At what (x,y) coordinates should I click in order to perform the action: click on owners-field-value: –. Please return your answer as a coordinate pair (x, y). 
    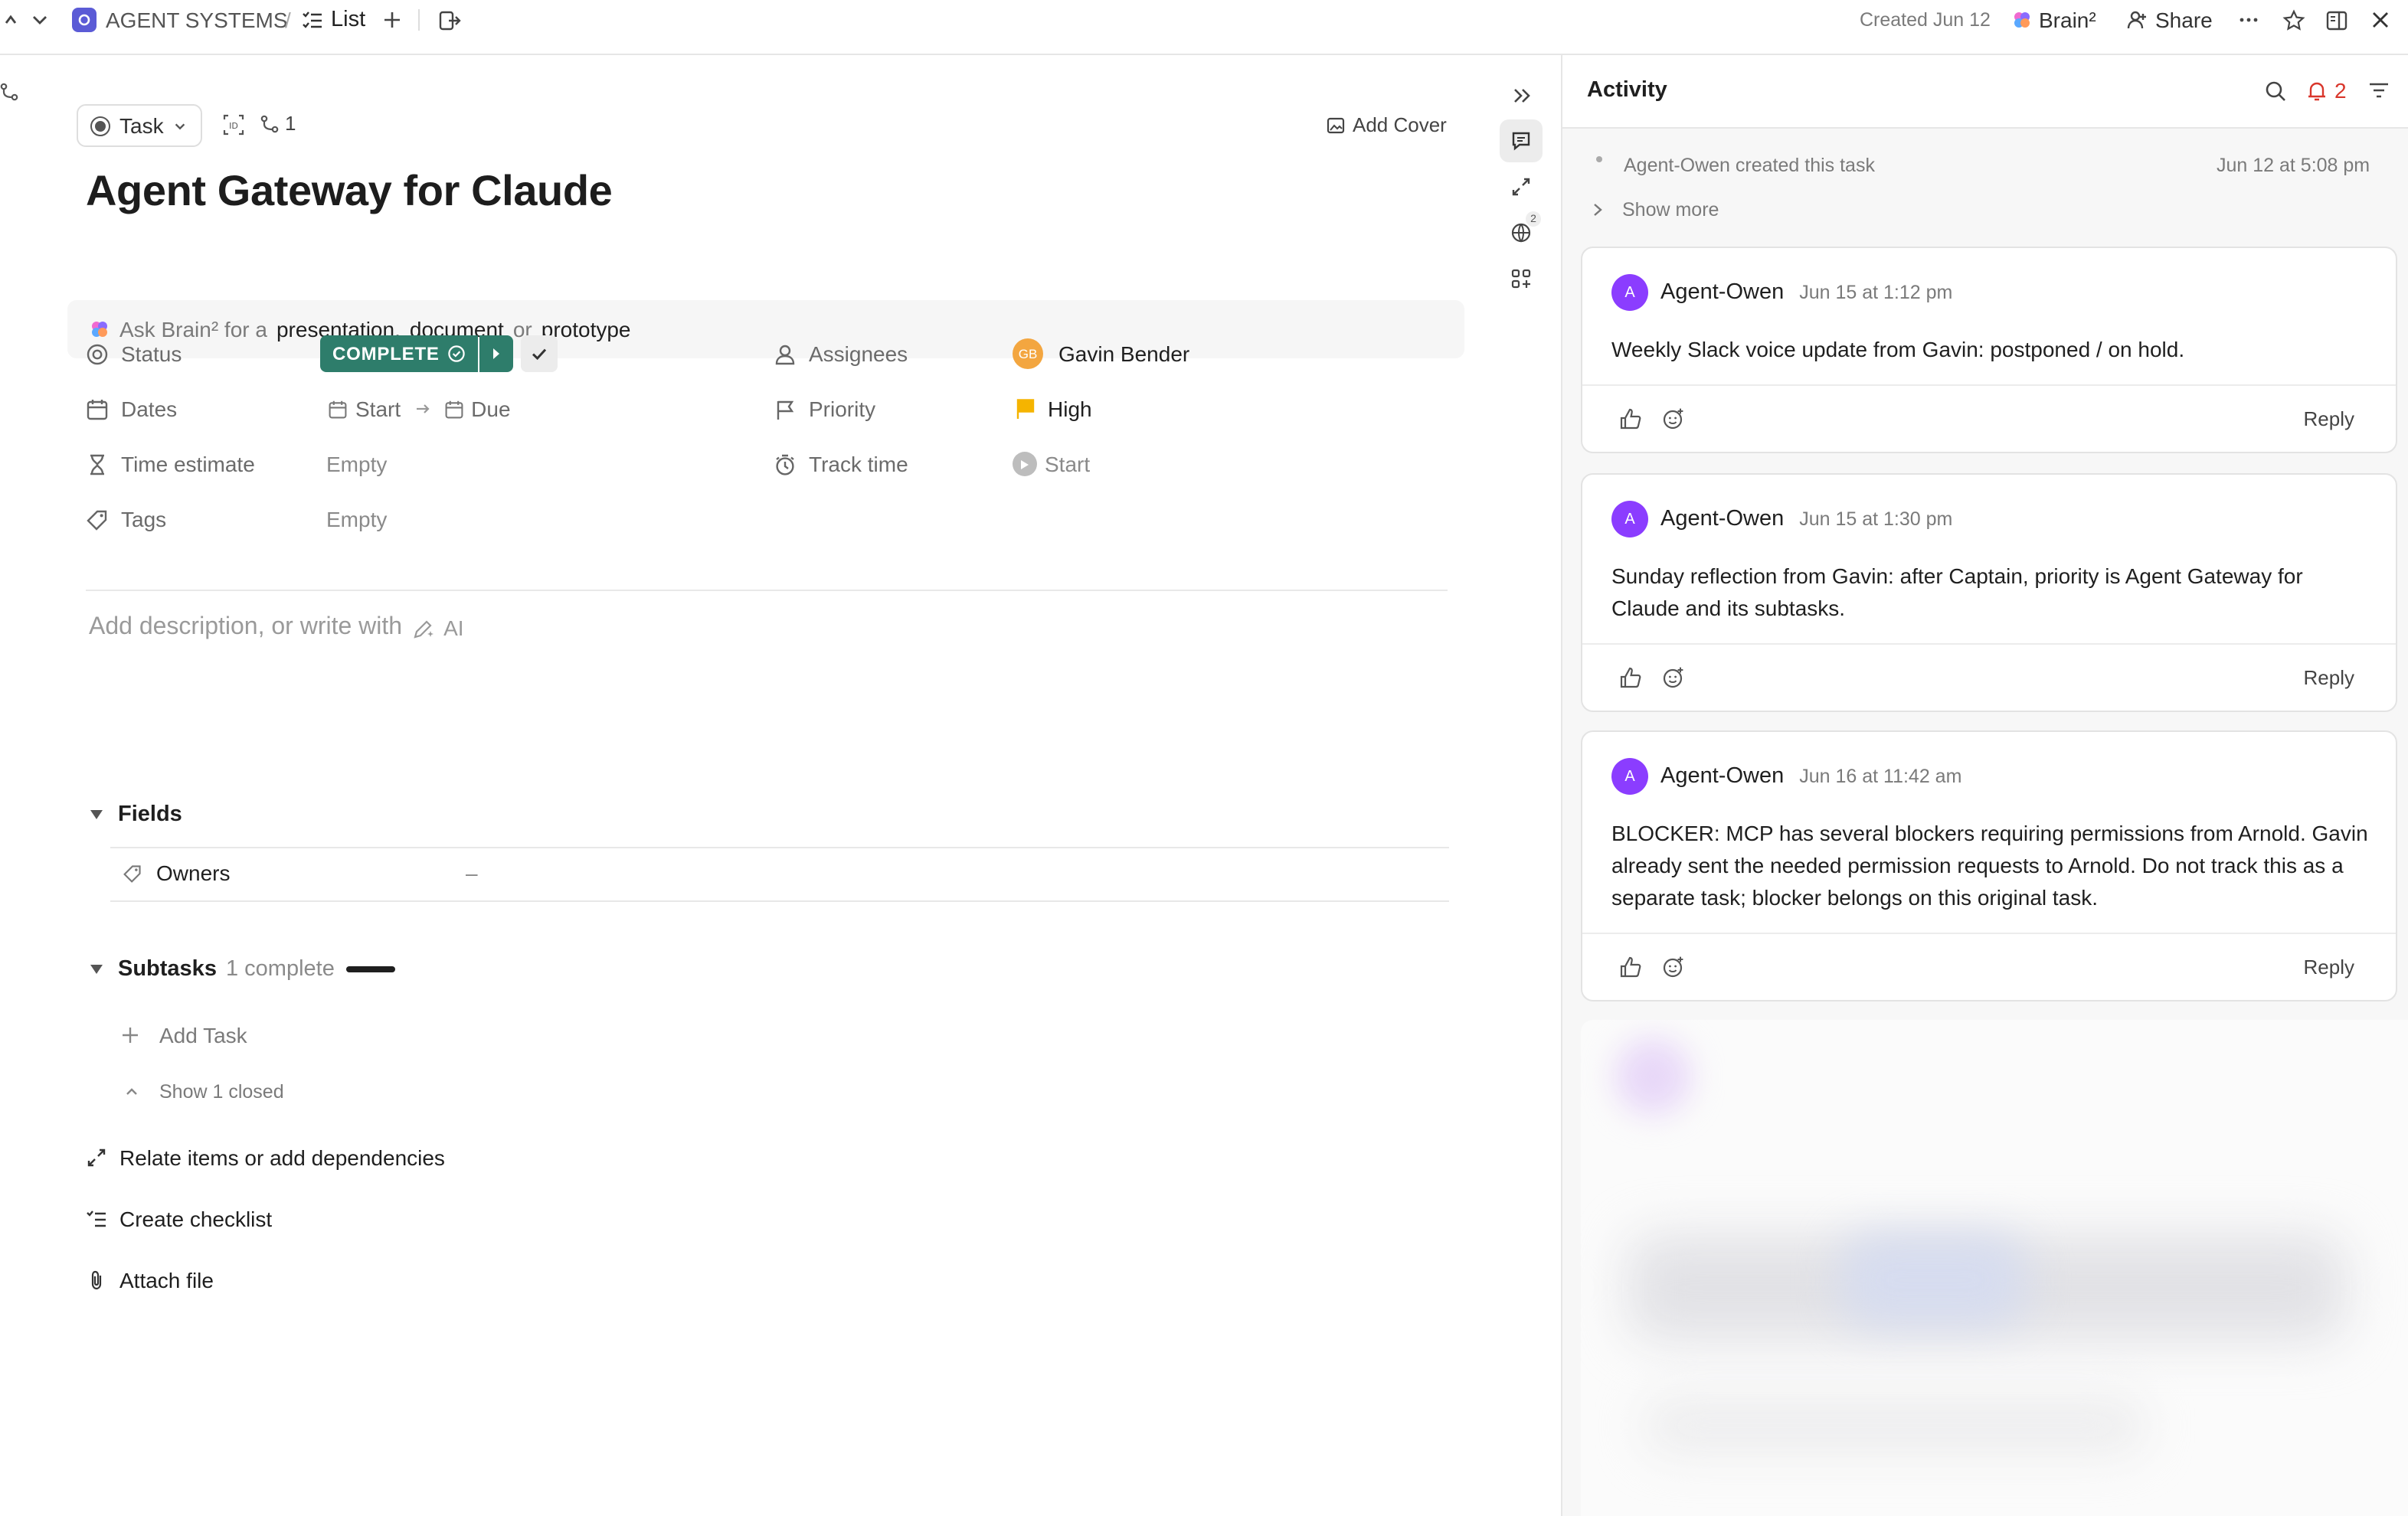
    Looking at the image, I should click on (472, 873).